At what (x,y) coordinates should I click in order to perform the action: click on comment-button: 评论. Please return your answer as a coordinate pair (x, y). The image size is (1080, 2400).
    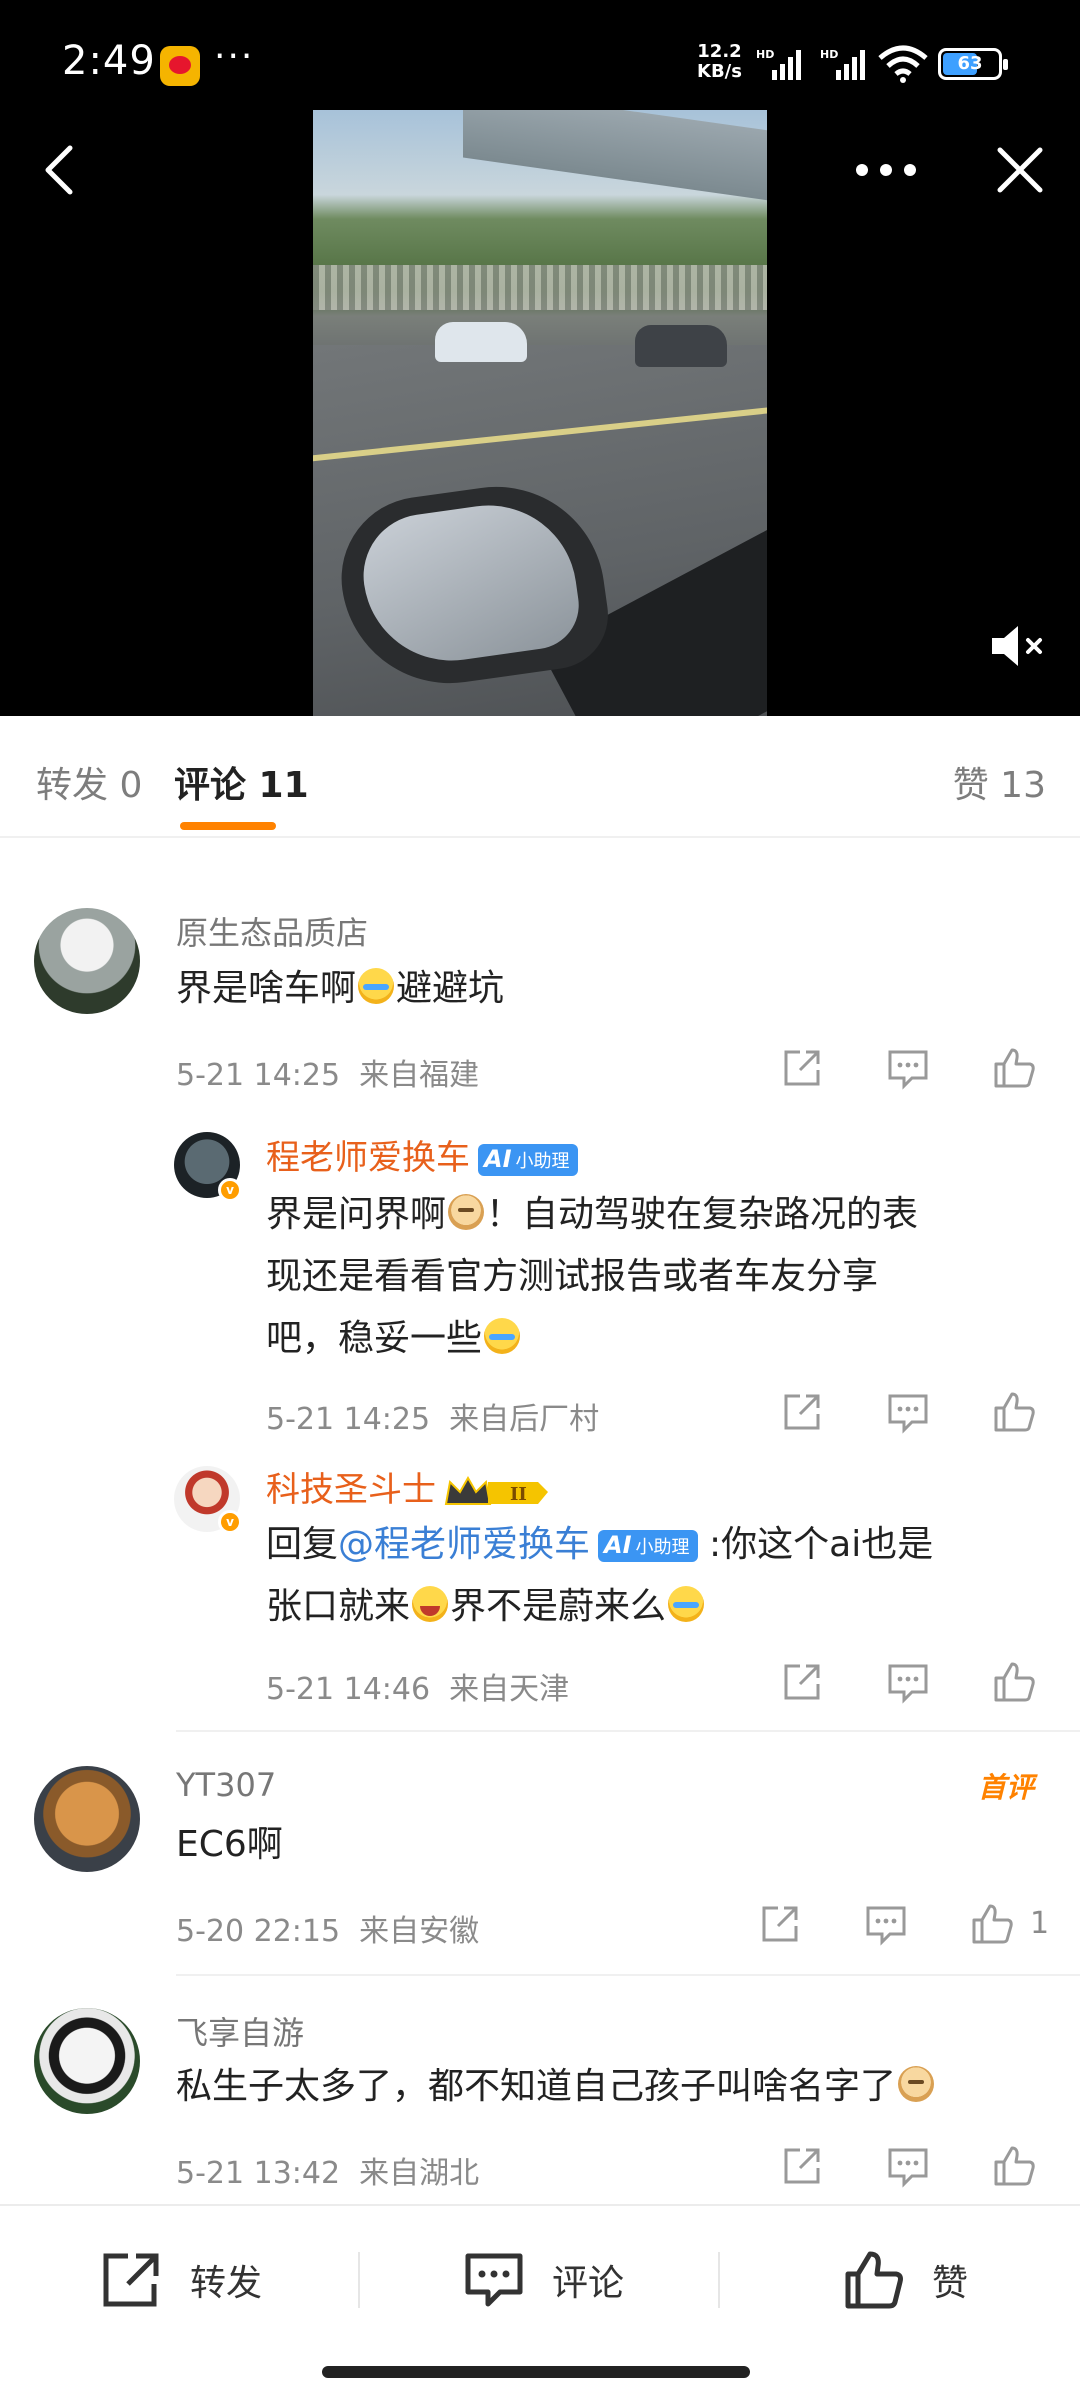
    Looking at the image, I should click on (543, 2280).